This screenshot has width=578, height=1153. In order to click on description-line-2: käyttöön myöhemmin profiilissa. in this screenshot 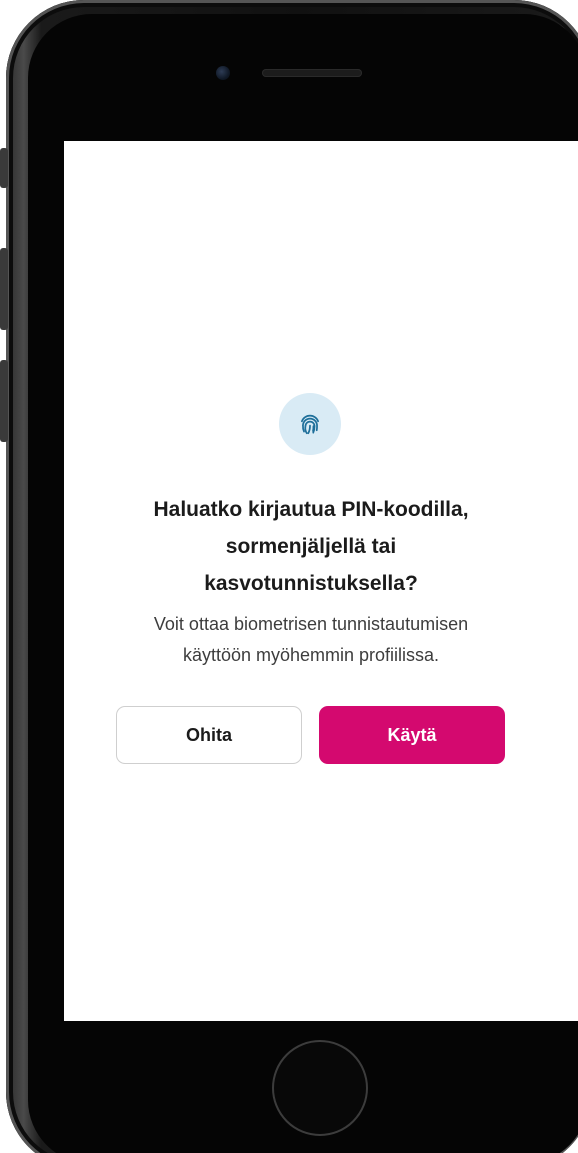, I will do `click(311, 655)`.